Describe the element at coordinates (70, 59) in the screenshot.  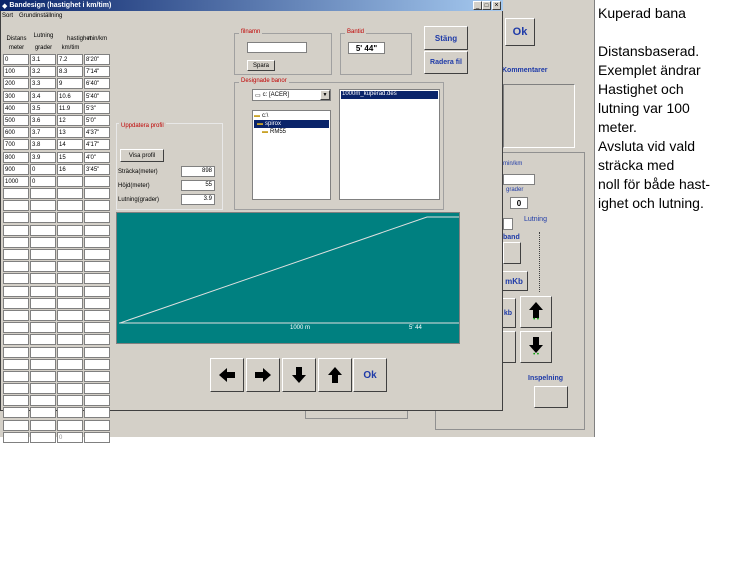
I see `table-cell: 7.2` at that location.